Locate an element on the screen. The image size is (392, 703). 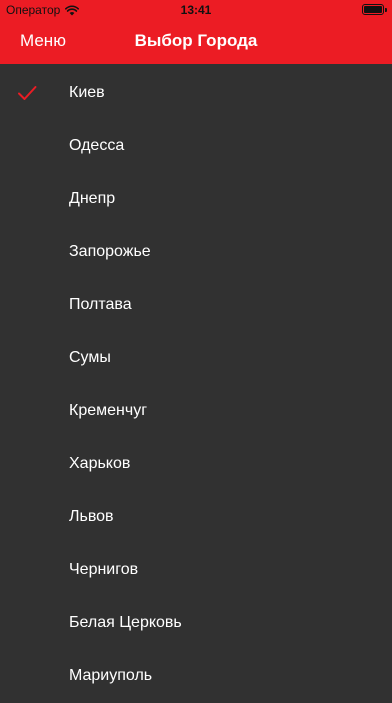
city-label: Мариуполь is located at coordinates (111, 675).